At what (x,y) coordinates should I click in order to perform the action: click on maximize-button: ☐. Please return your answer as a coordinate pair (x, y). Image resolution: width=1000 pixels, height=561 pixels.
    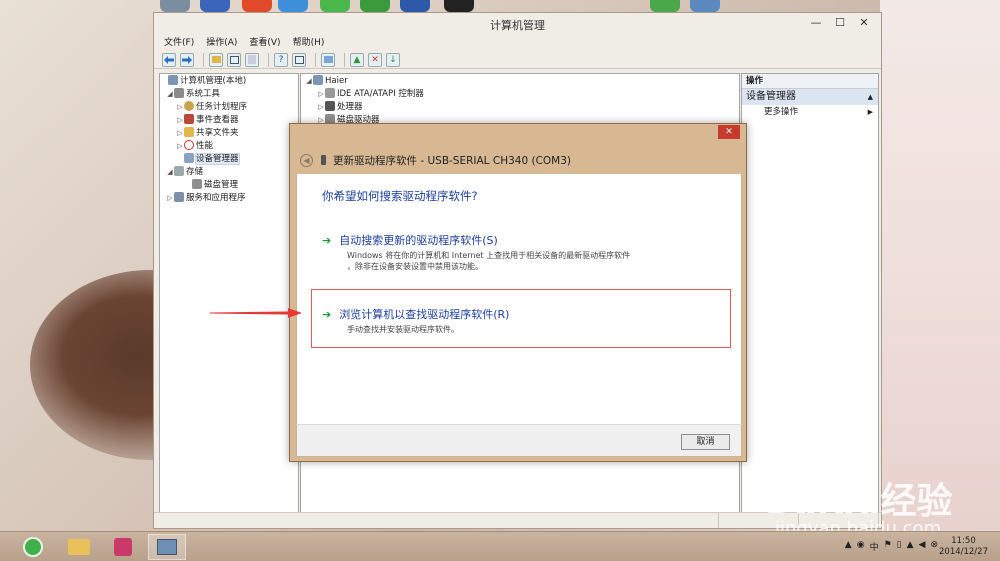
    Looking at the image, I should click on (840, 23).